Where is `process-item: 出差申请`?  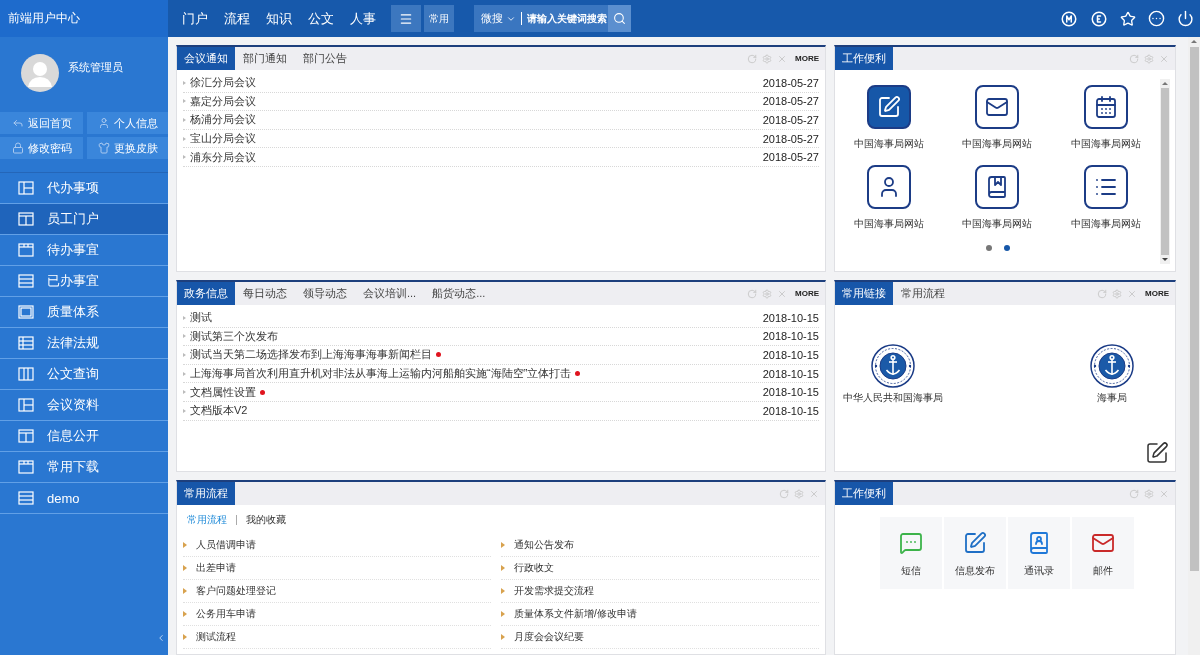 process-item: 出差申请 is located at coordinates (337, 568).